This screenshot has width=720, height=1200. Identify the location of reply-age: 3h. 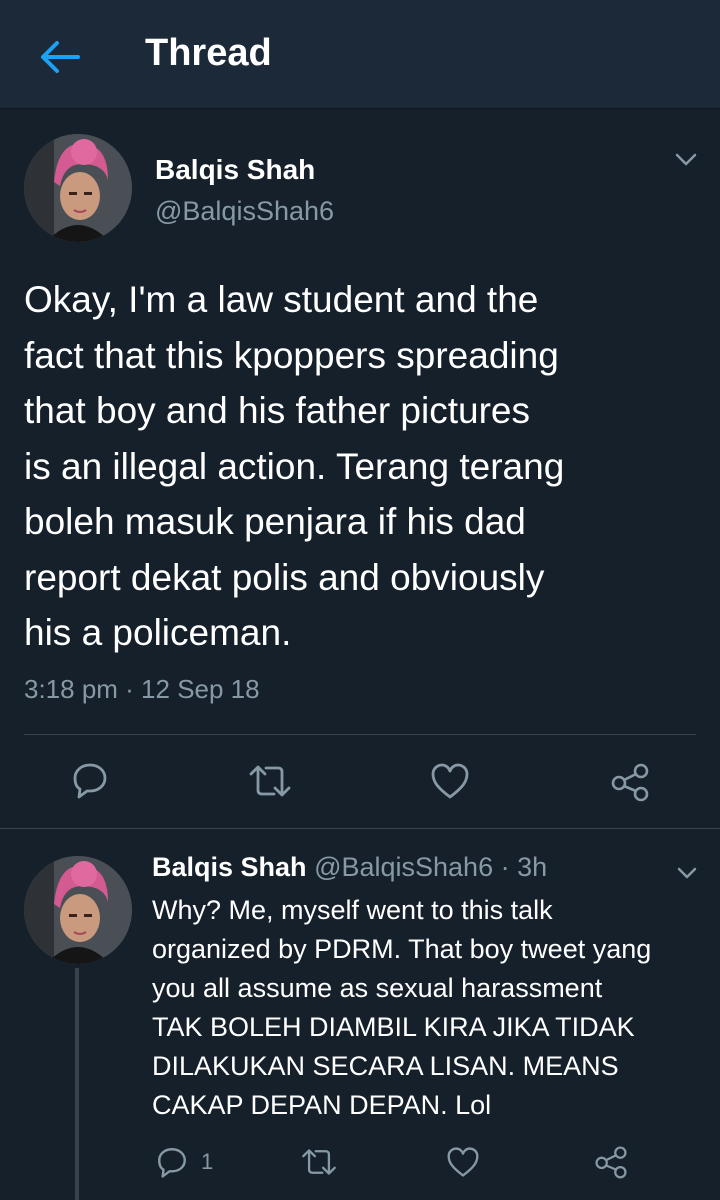
(532, 867).